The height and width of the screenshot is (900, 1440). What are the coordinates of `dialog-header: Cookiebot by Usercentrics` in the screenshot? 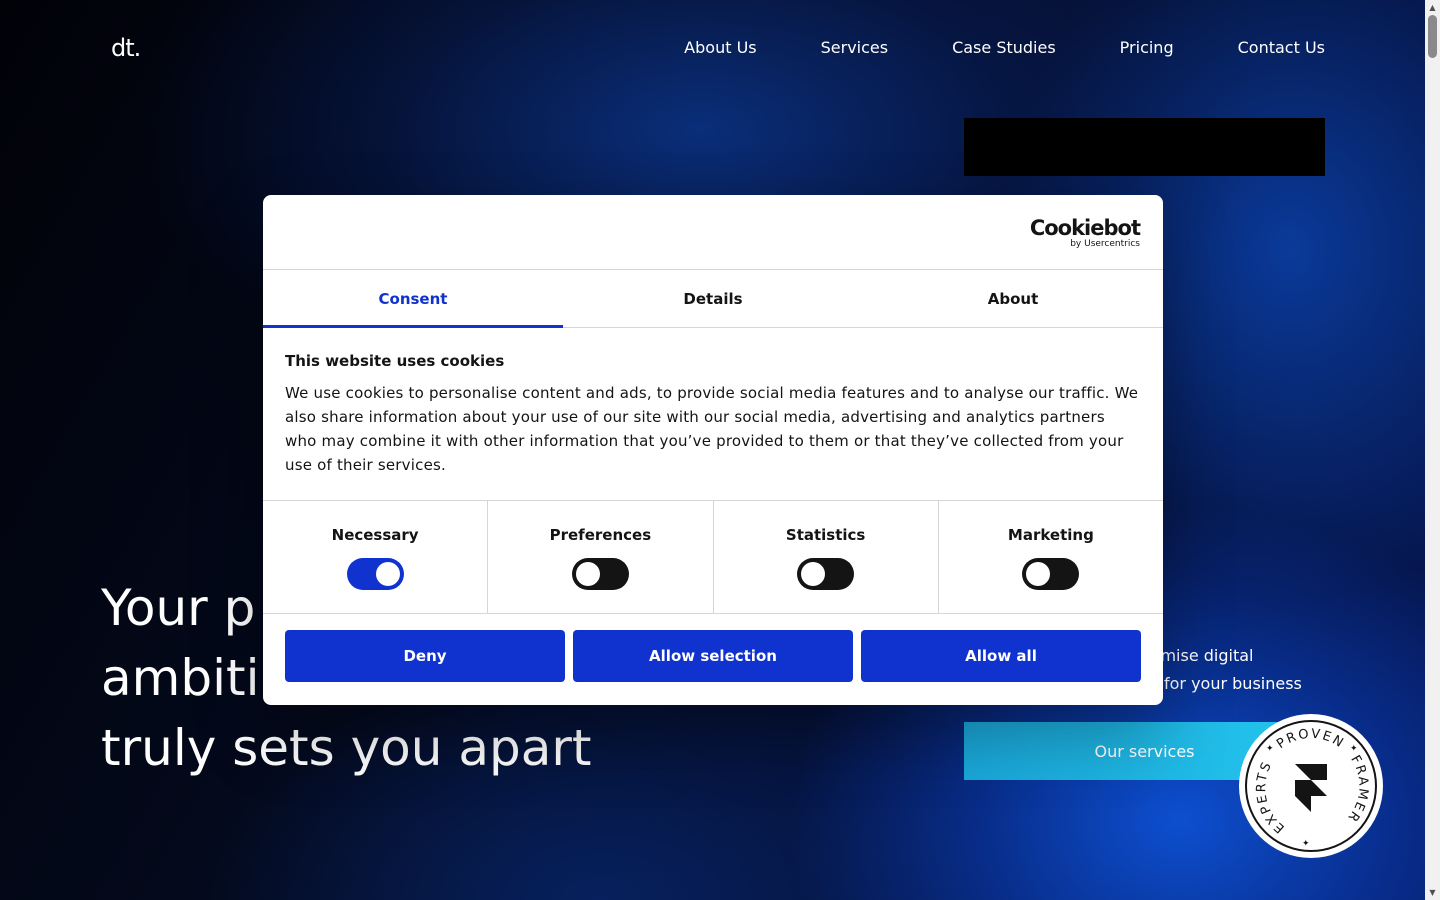 It's located at (713, 232).